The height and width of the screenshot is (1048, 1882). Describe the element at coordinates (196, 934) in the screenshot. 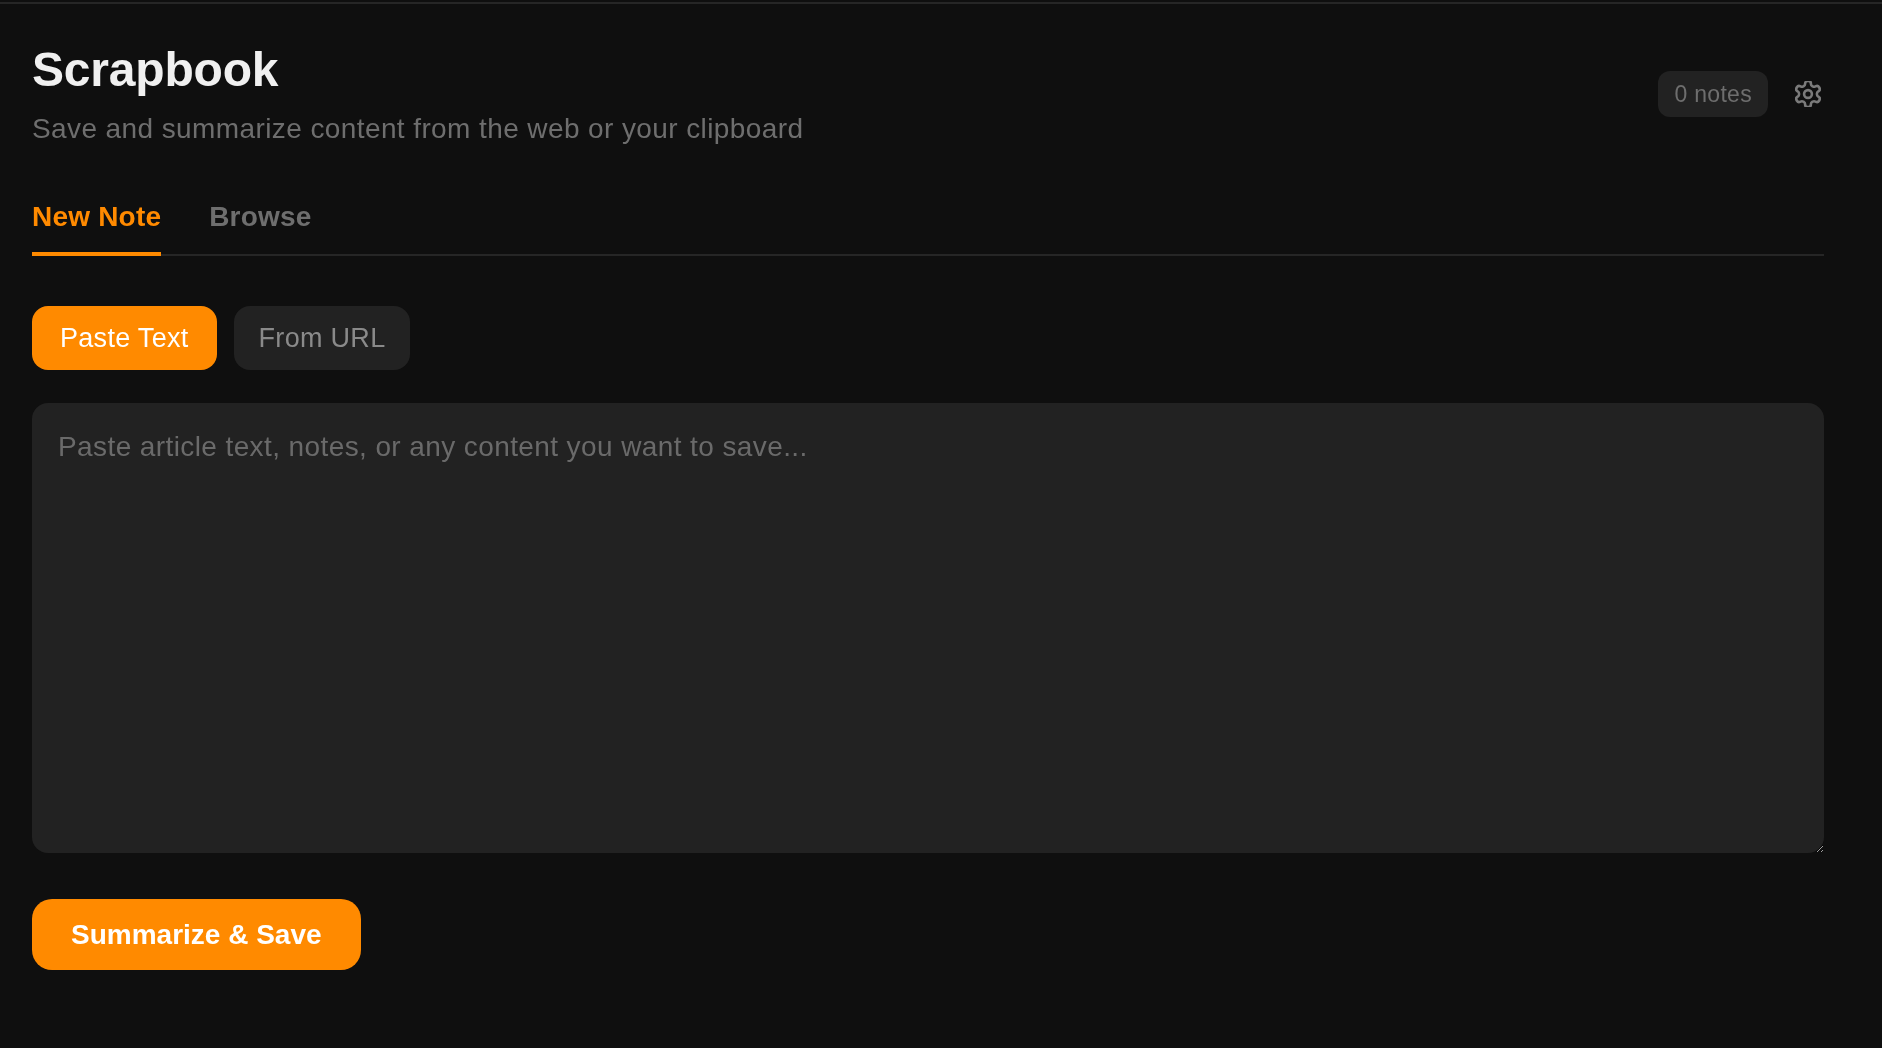

I see `summarize-save-button: Summarize & Save` at that location.